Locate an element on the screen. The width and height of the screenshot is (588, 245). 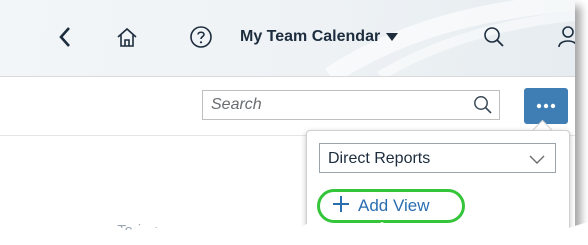
search-input: Search is located at coordinates (351, 105).